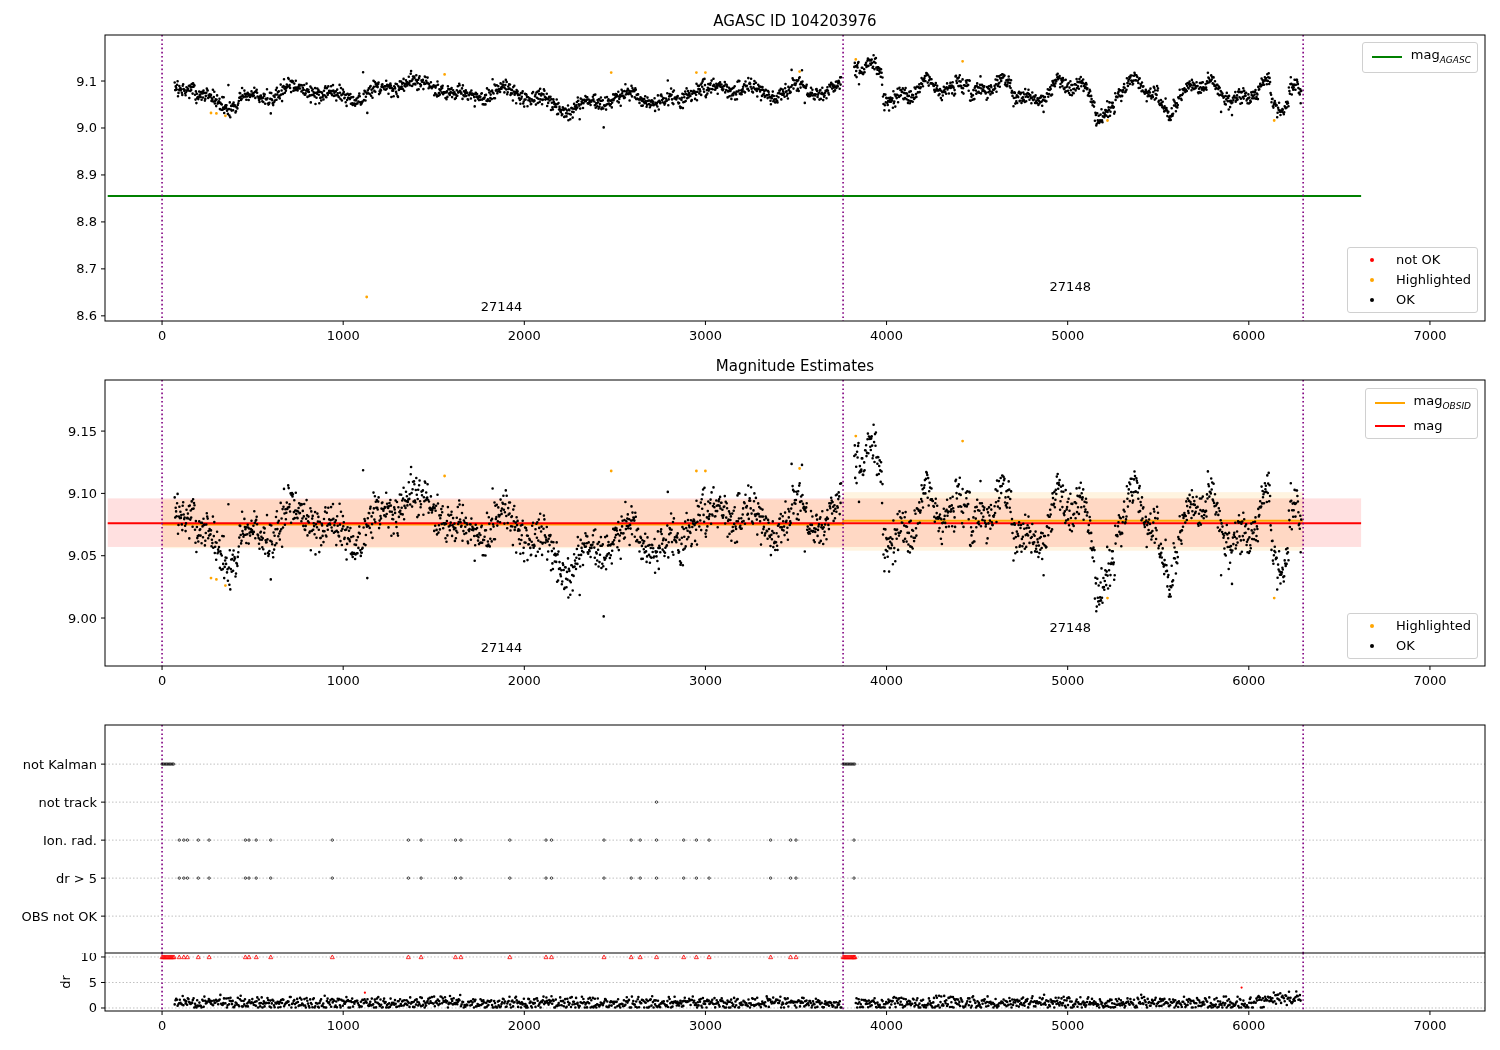  Describe the element at coordinates (86, 175) in the screenshot. I see `tick-label: 8.9` at that location.